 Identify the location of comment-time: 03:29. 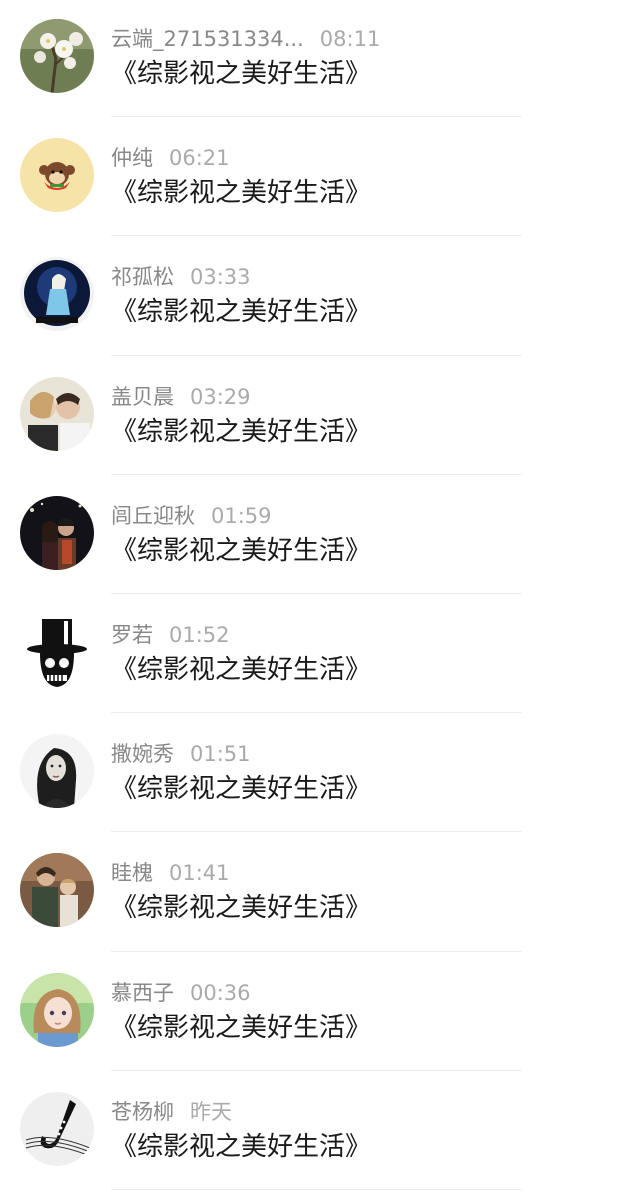
(220, 396).